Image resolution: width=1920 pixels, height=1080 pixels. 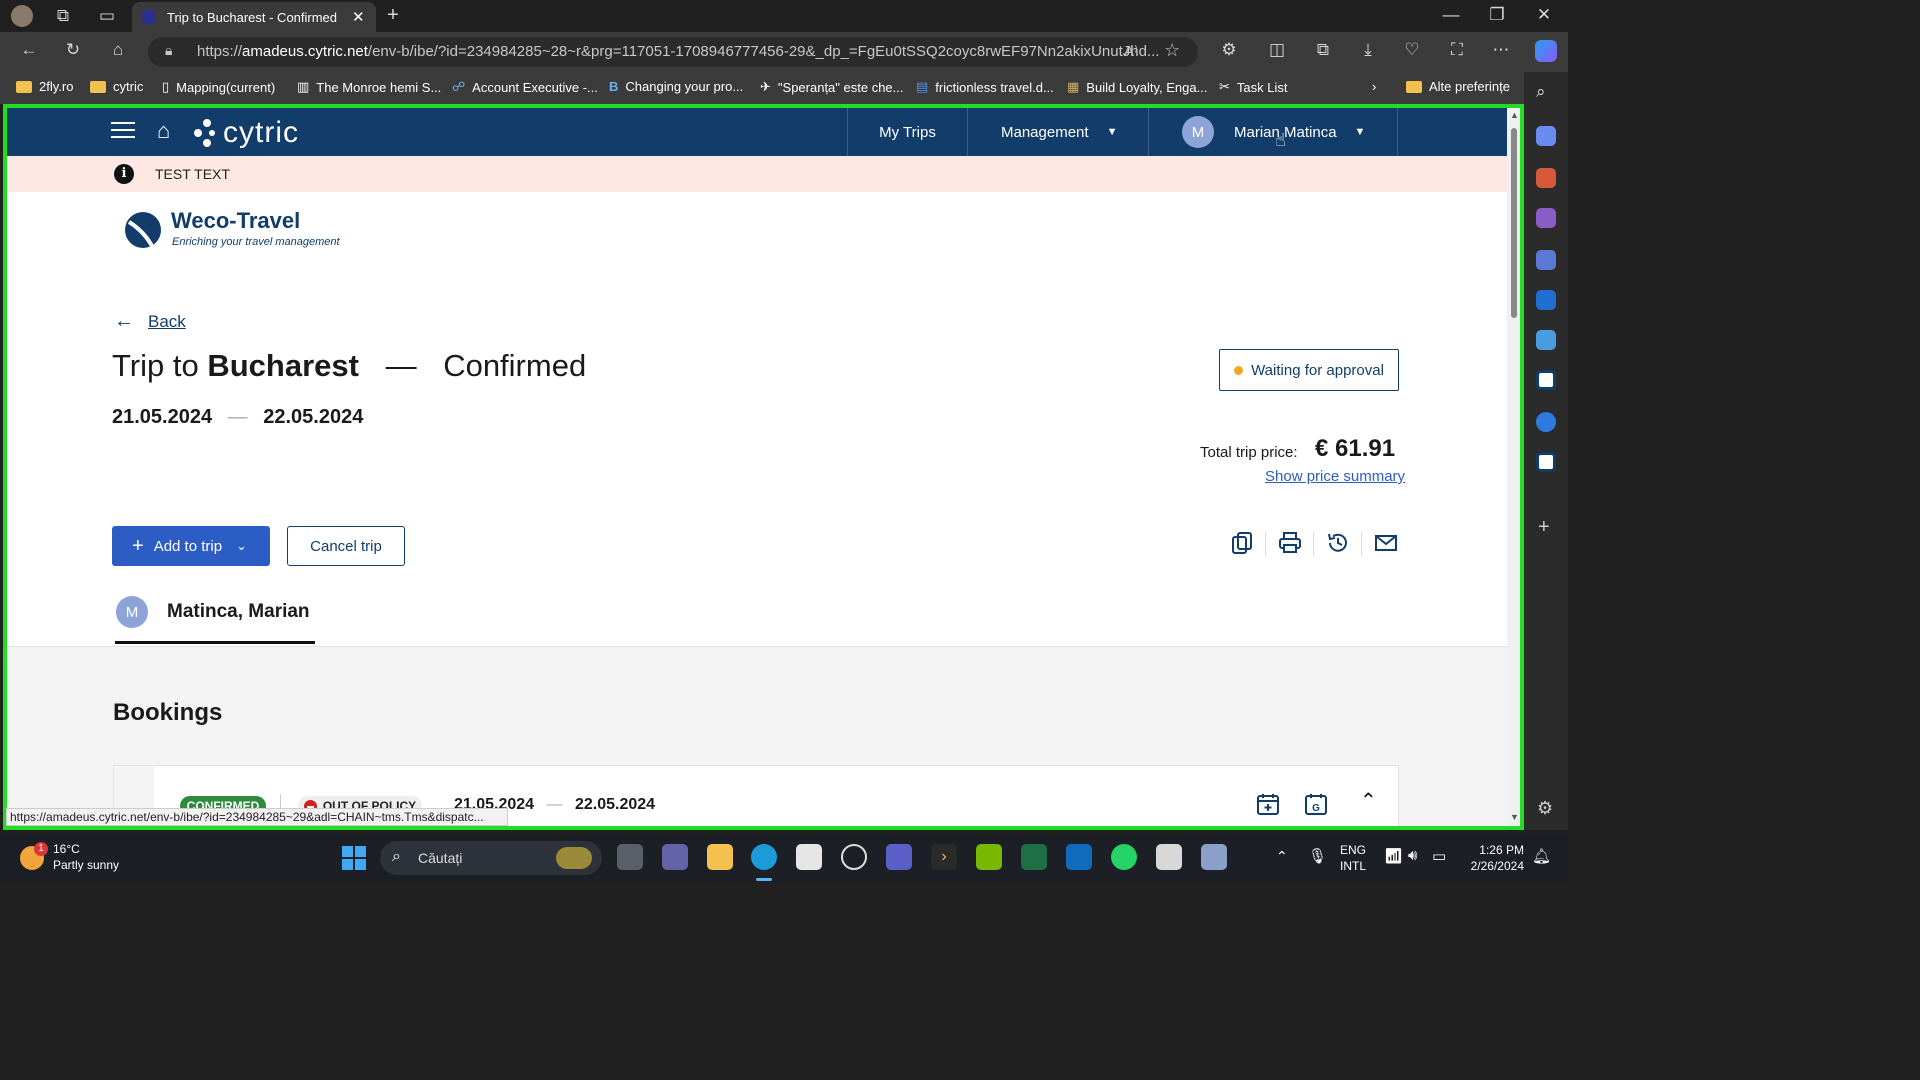 What do you see at coordinates (1546, 260) in the screenshot?
I see `sidebar-copilot-icon` at bounding box center [1546, 260].